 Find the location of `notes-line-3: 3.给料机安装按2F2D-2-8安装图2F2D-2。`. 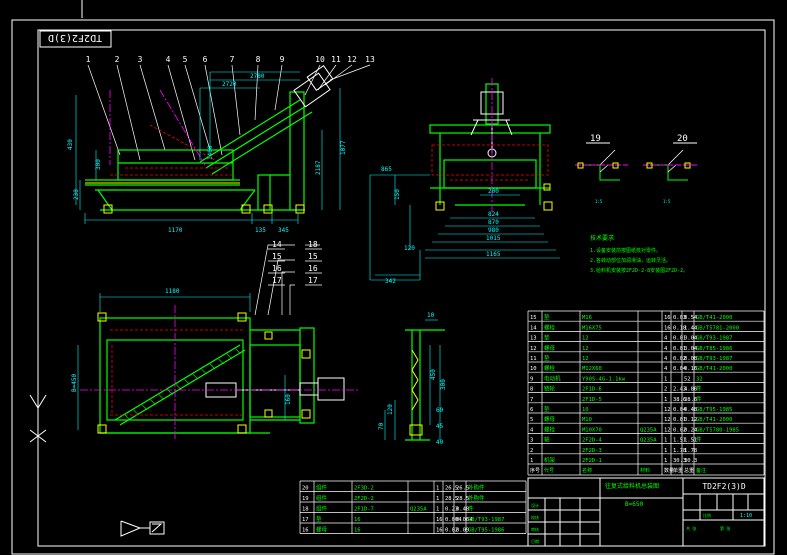

notes-line-3: 3.给料机安装按2F2D-2-8安装图2F2D-2。 is located at coordinates (639, 270).